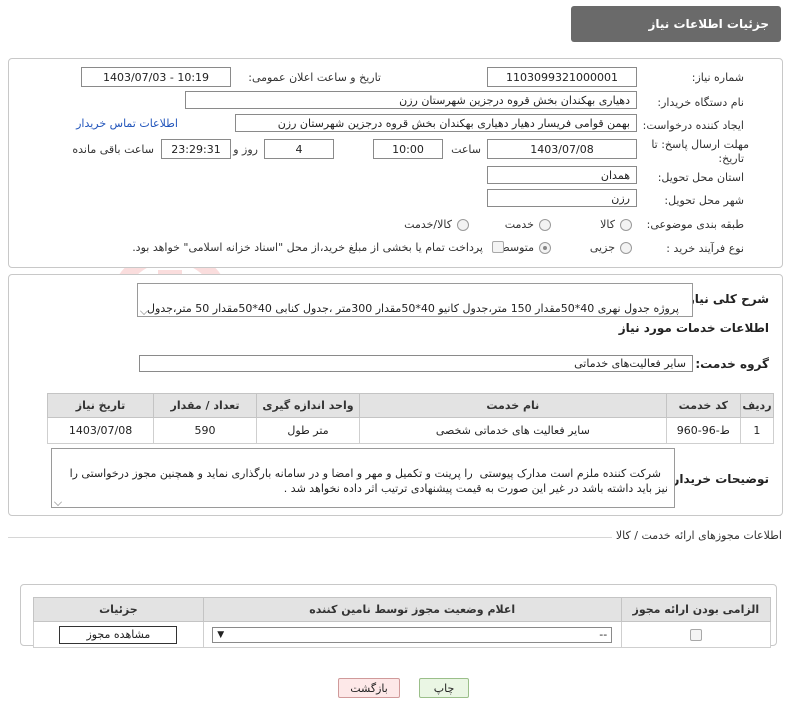  I want to click on cell-service-code: ط-96-960, so click(703, 430).